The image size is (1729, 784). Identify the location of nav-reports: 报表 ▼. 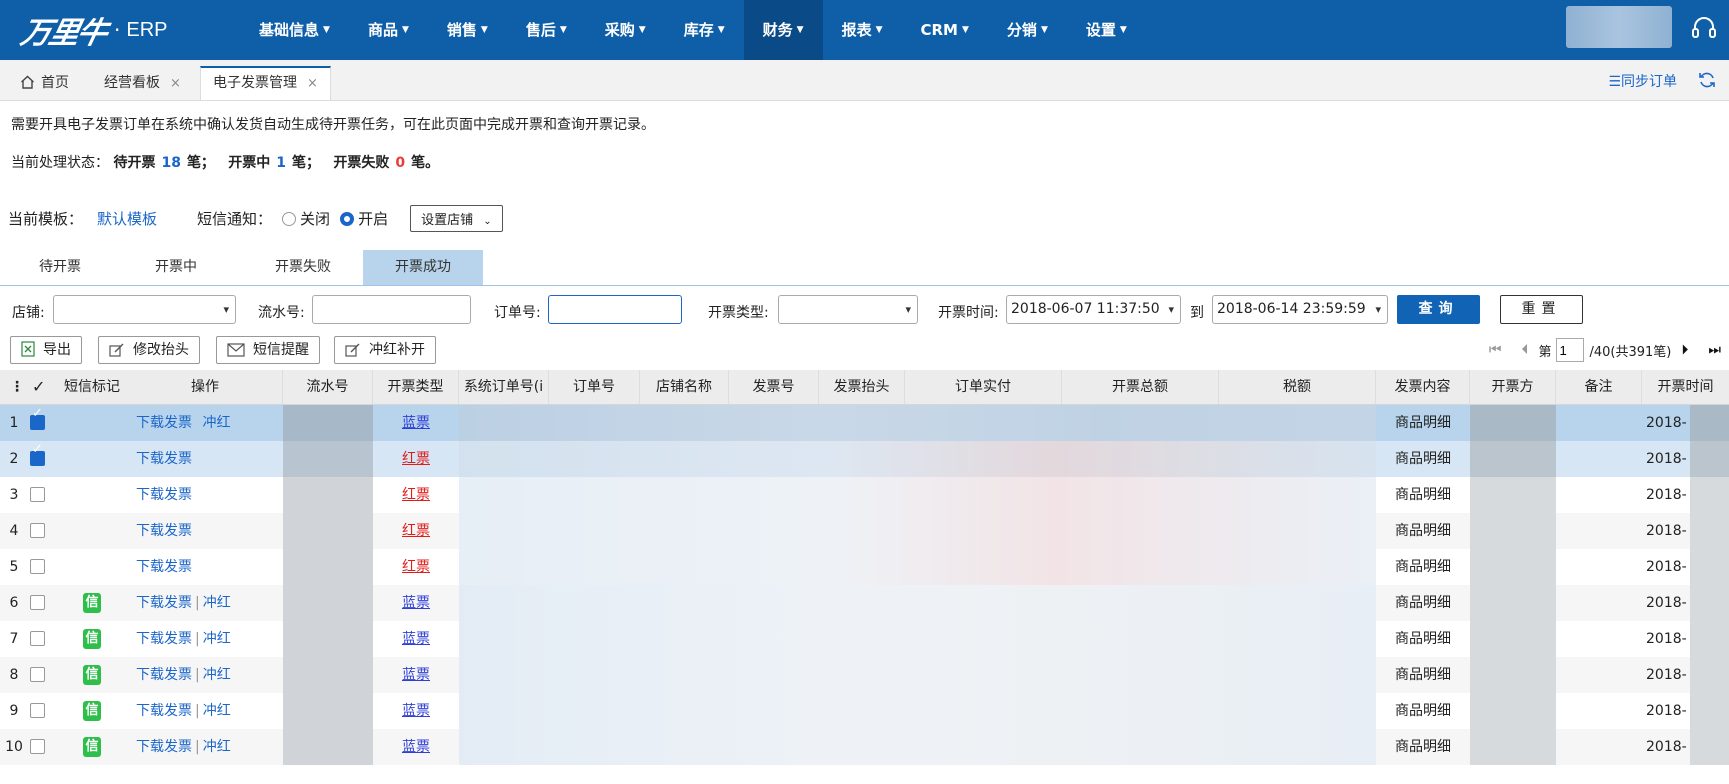
(862, 30).